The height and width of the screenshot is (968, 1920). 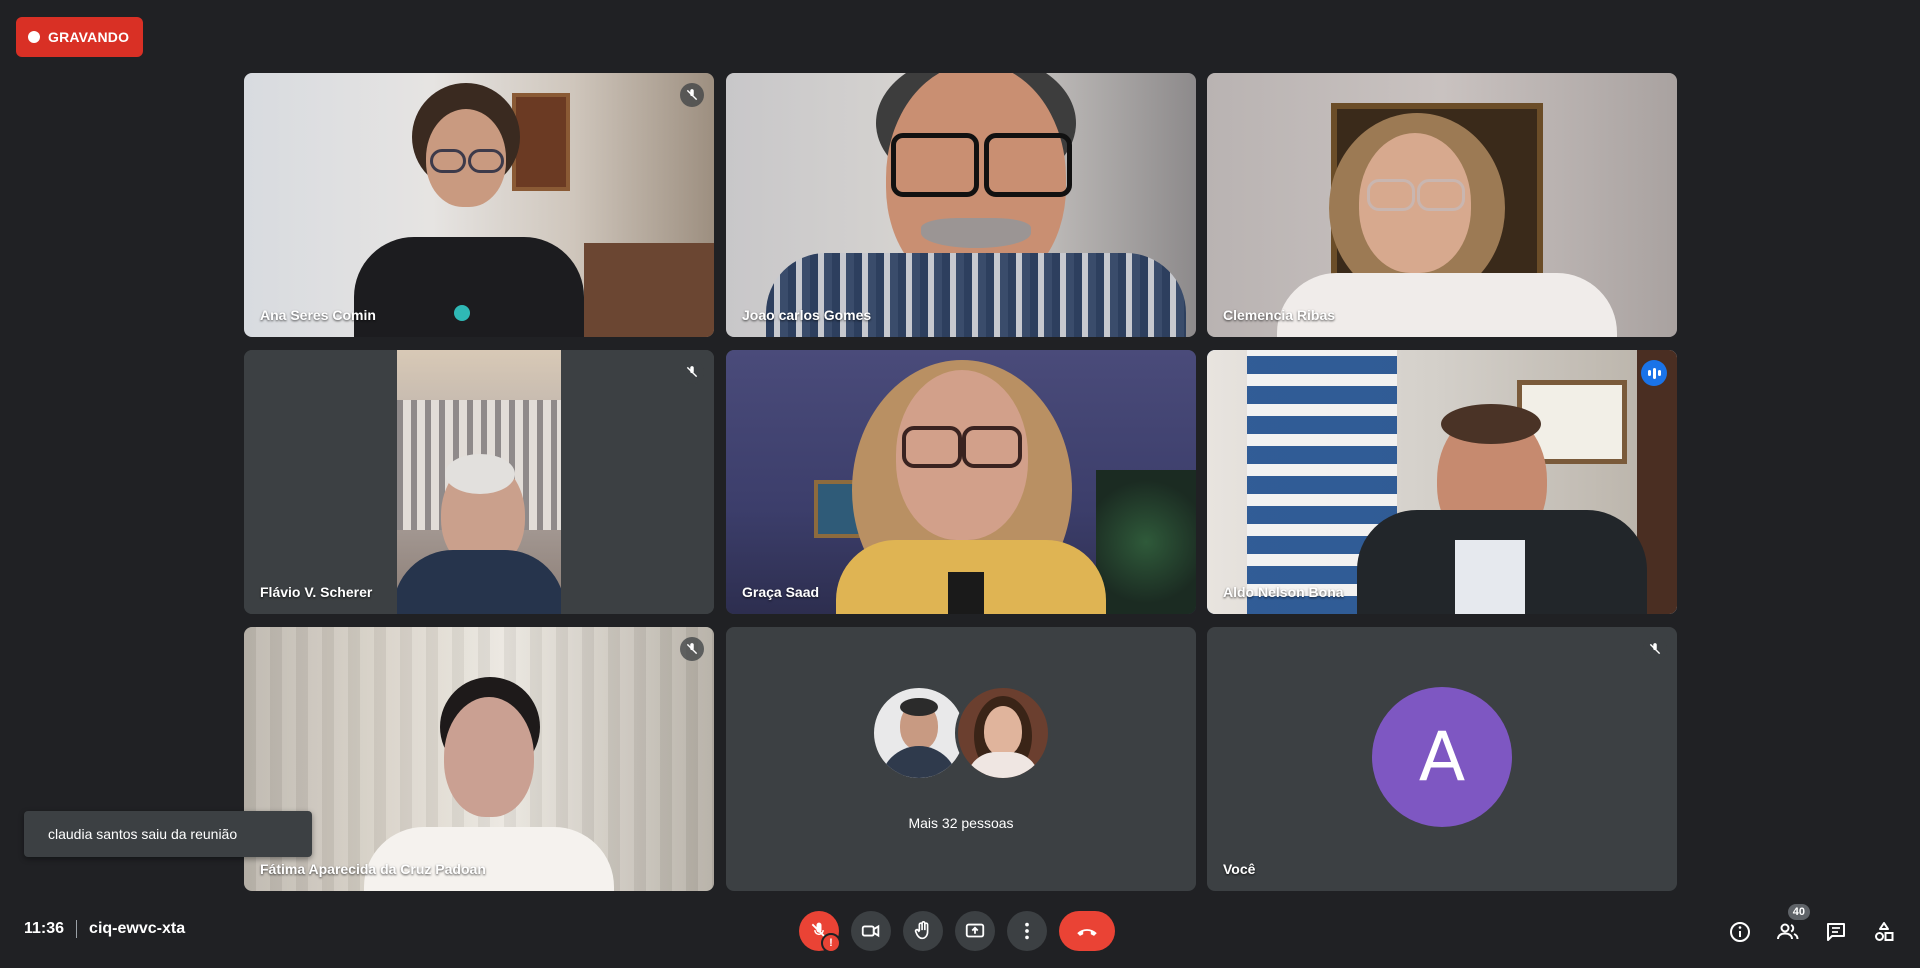 I want to click on participant-name: Flávio V. Scherer, so click(x=316, y=592).